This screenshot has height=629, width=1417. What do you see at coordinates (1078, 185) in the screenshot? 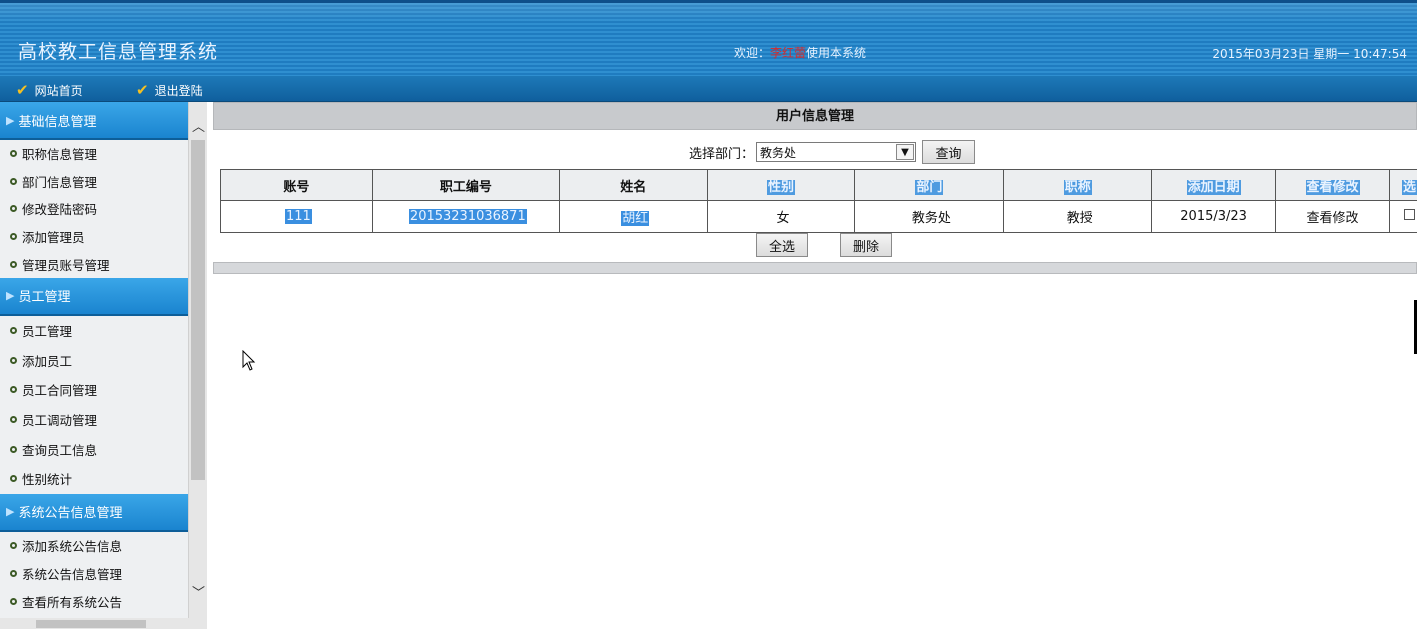
I see `column-header-title: 职称` at bounding box center [1078, 185].